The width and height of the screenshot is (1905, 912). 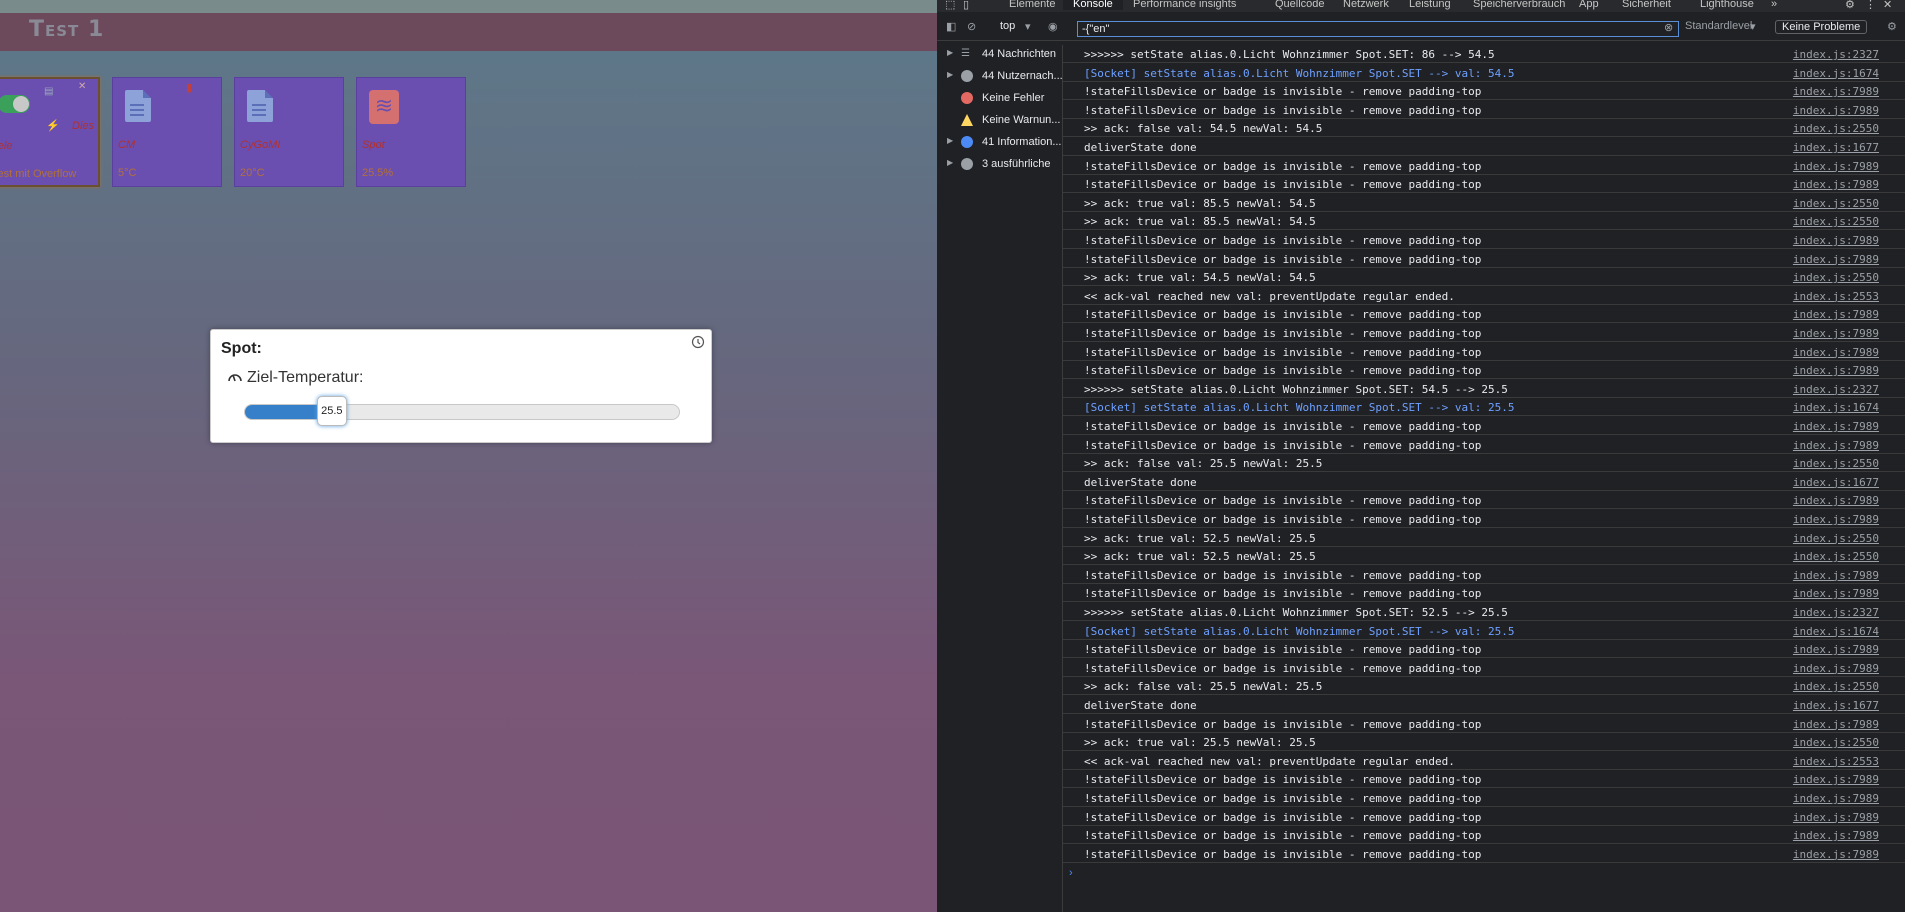 What do you see at coordinates (1300, 5) in the screenshot?
I see `tab-quellcode: Quellcode` at bounding box center [1300, 5].